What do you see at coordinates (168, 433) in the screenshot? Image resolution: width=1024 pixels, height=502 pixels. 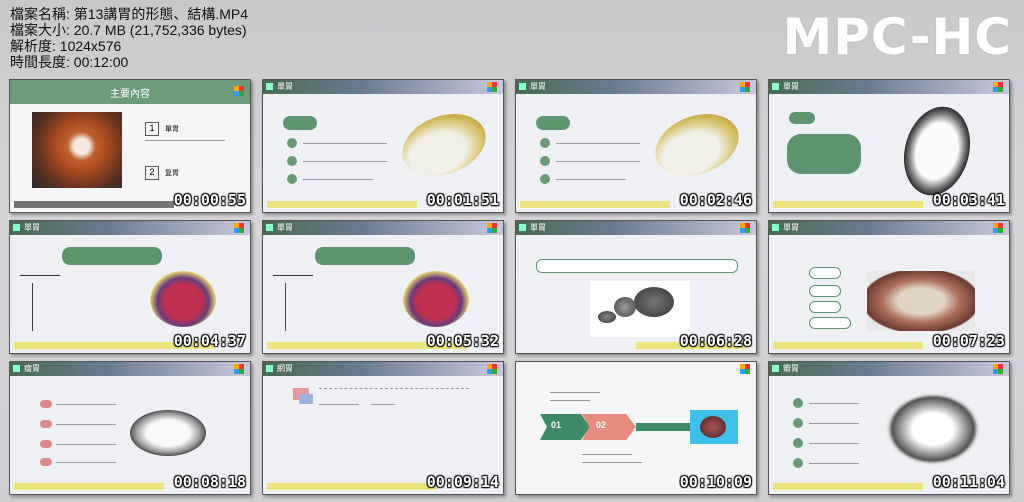 I see `rumen-illustration` at bounding box center [168, 433].